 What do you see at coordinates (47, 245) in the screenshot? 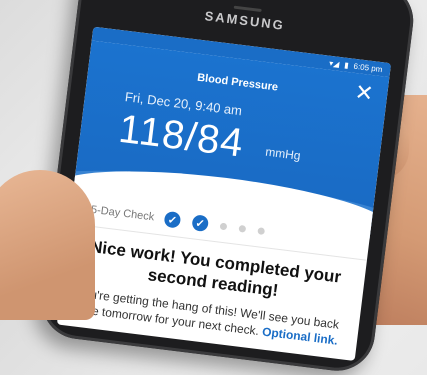
I see `hand-thumb` at bounding box center [47, 245].